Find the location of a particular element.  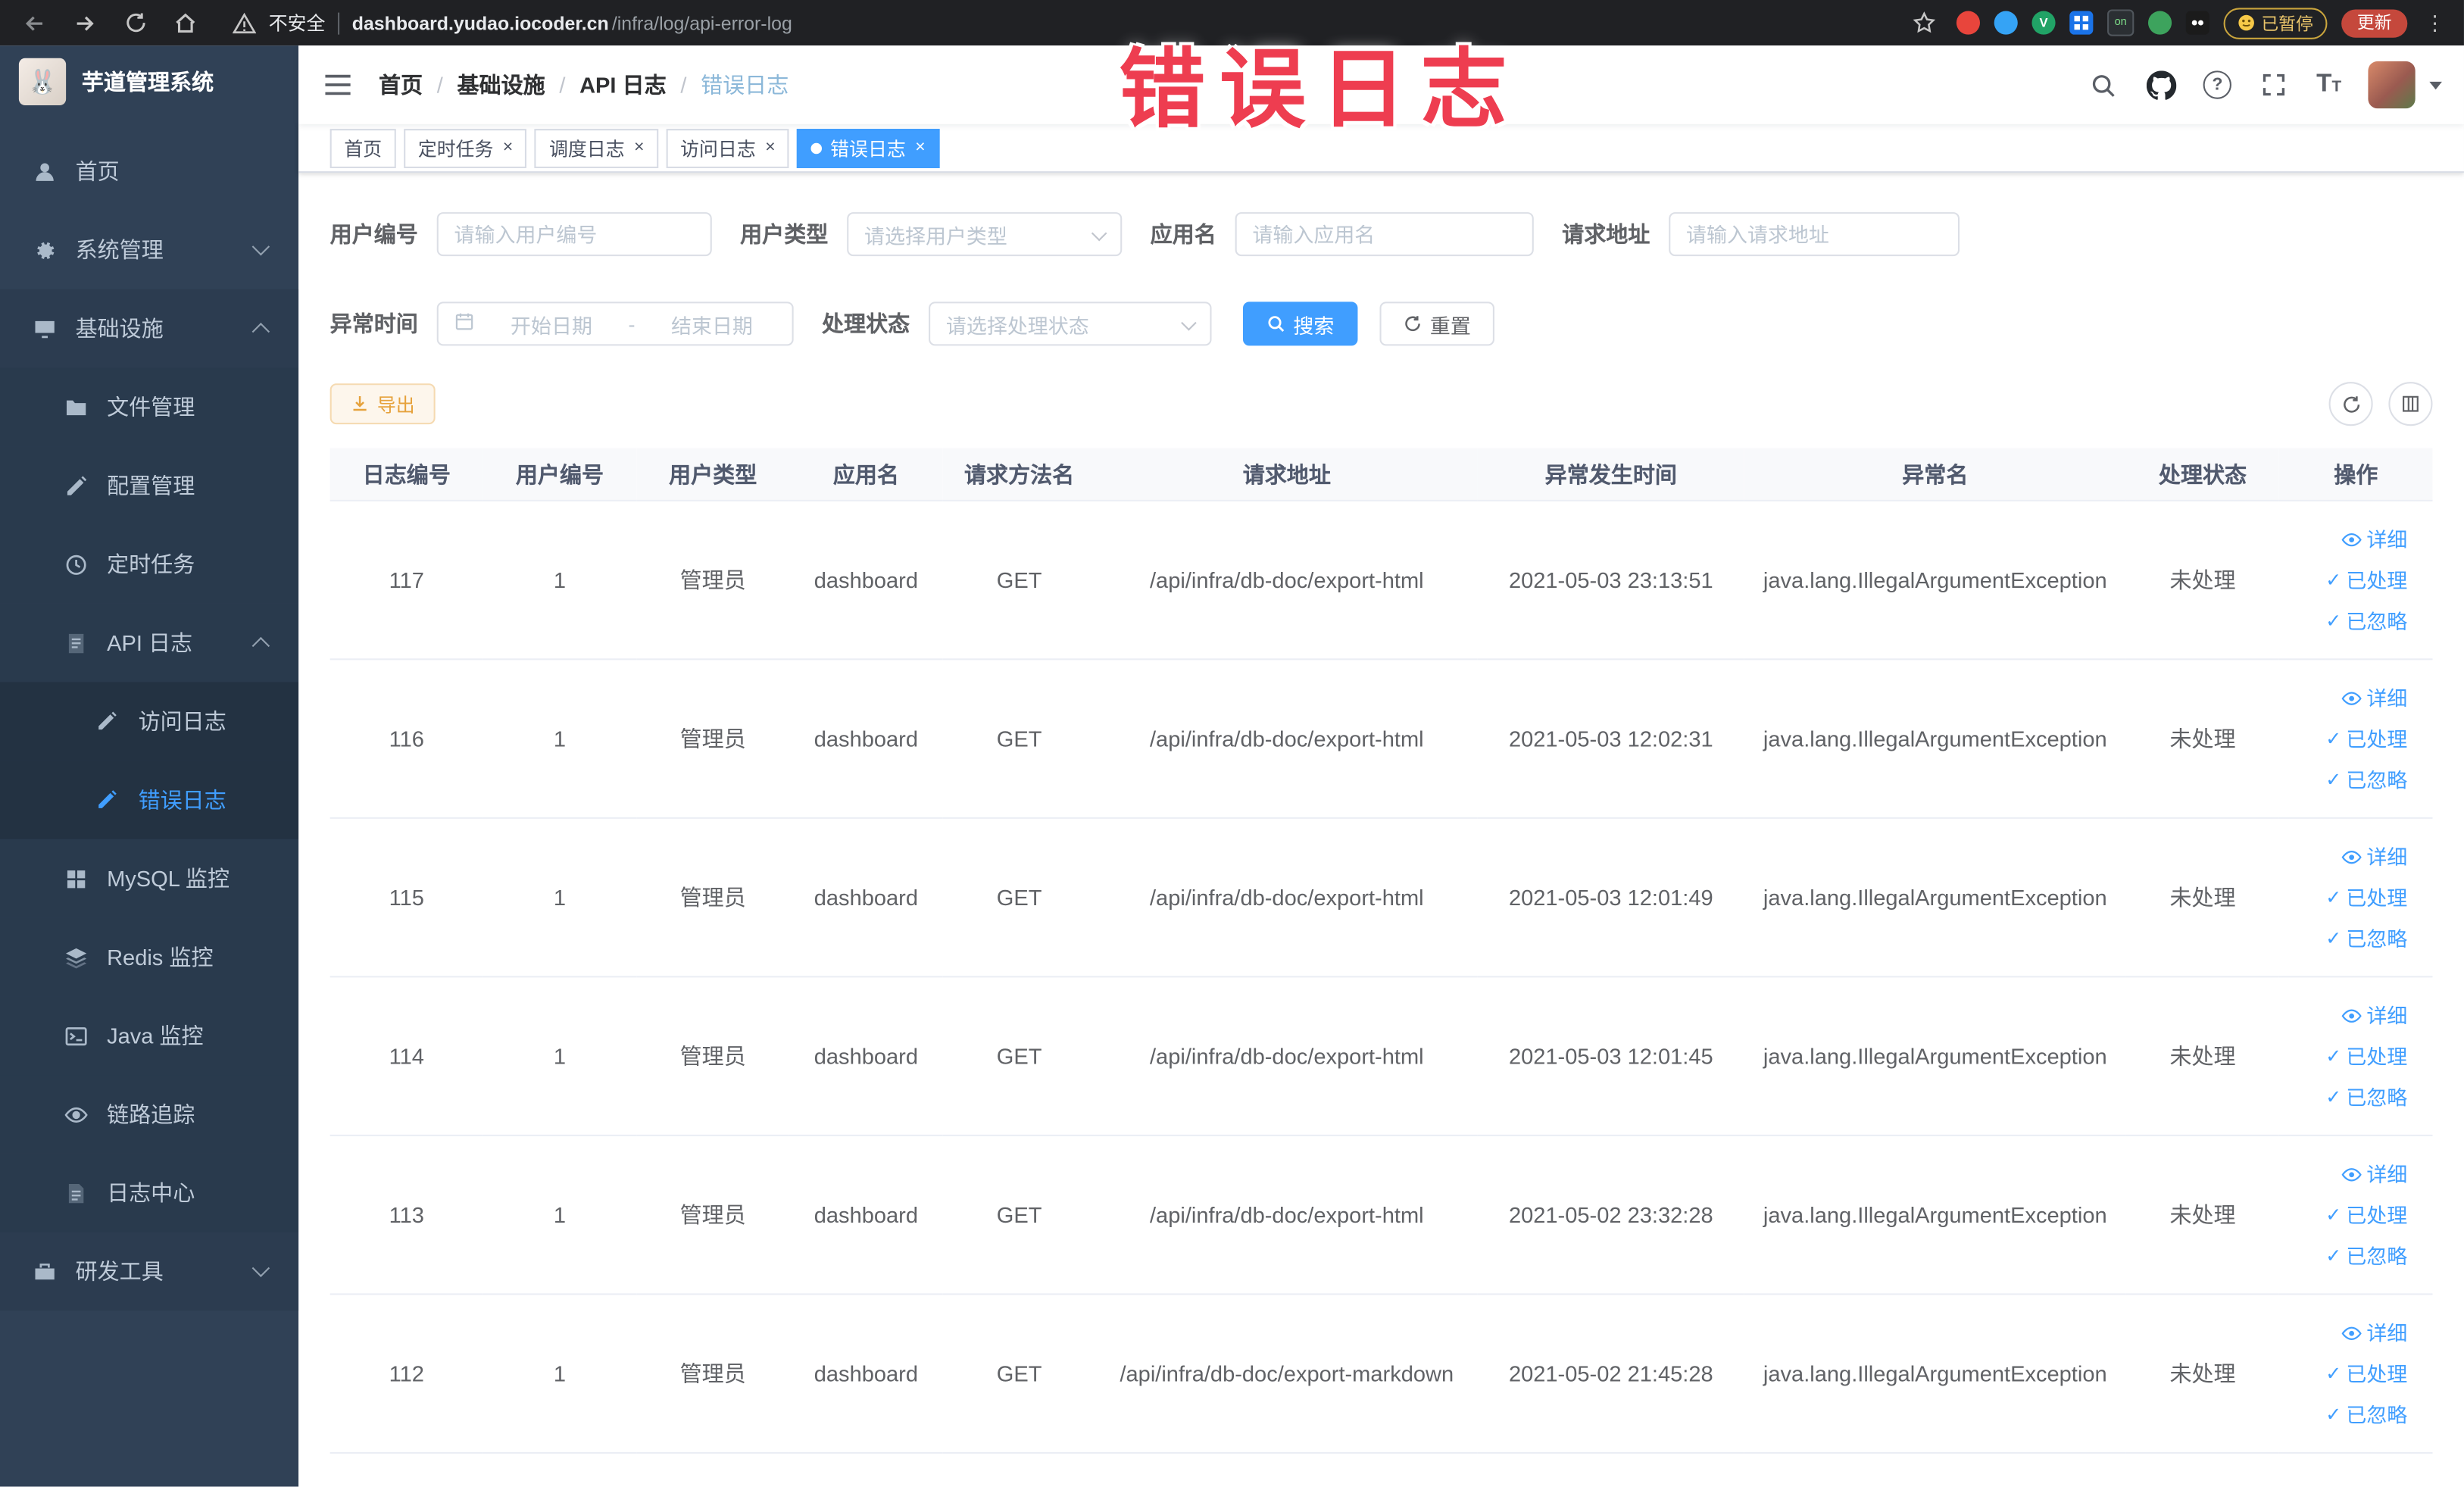

extension-icon-drop is located at coordinates (2006, 23).